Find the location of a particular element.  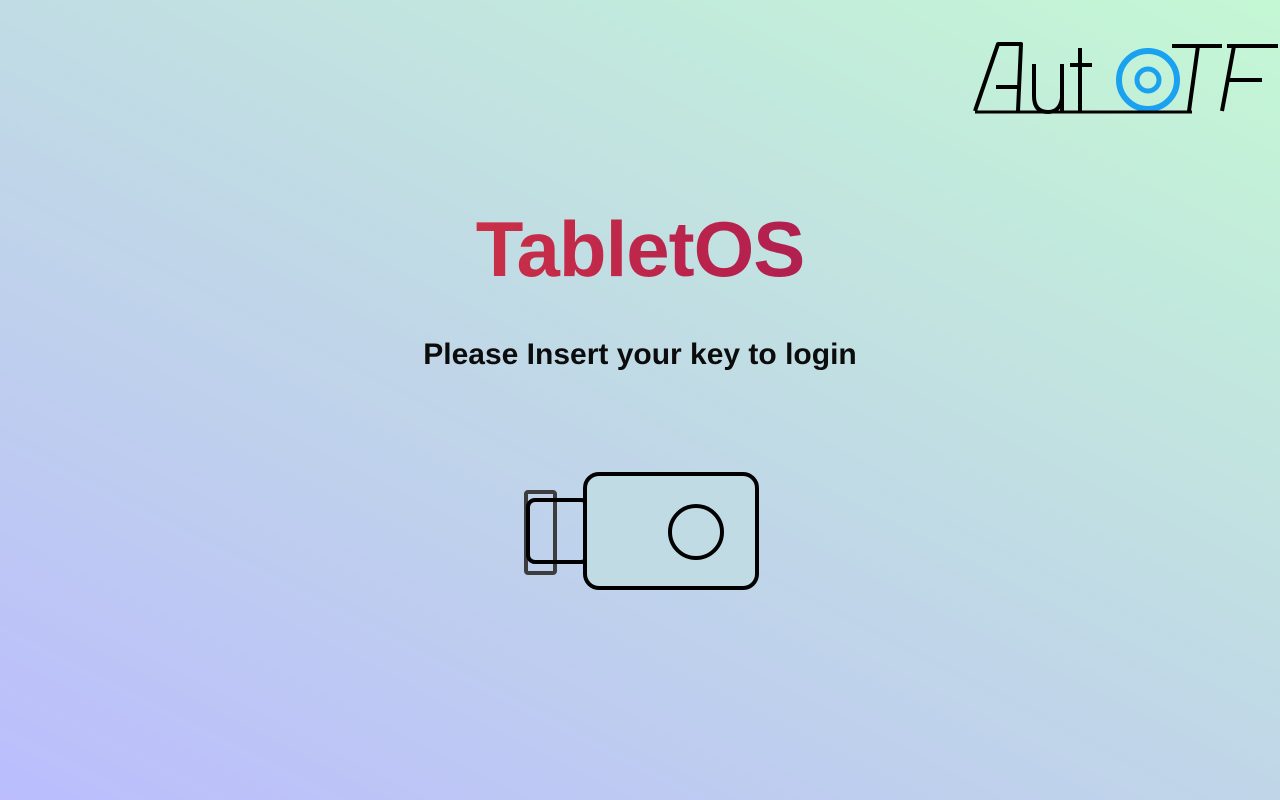

os-title: TabletOS is located at coordinates (640, 249).